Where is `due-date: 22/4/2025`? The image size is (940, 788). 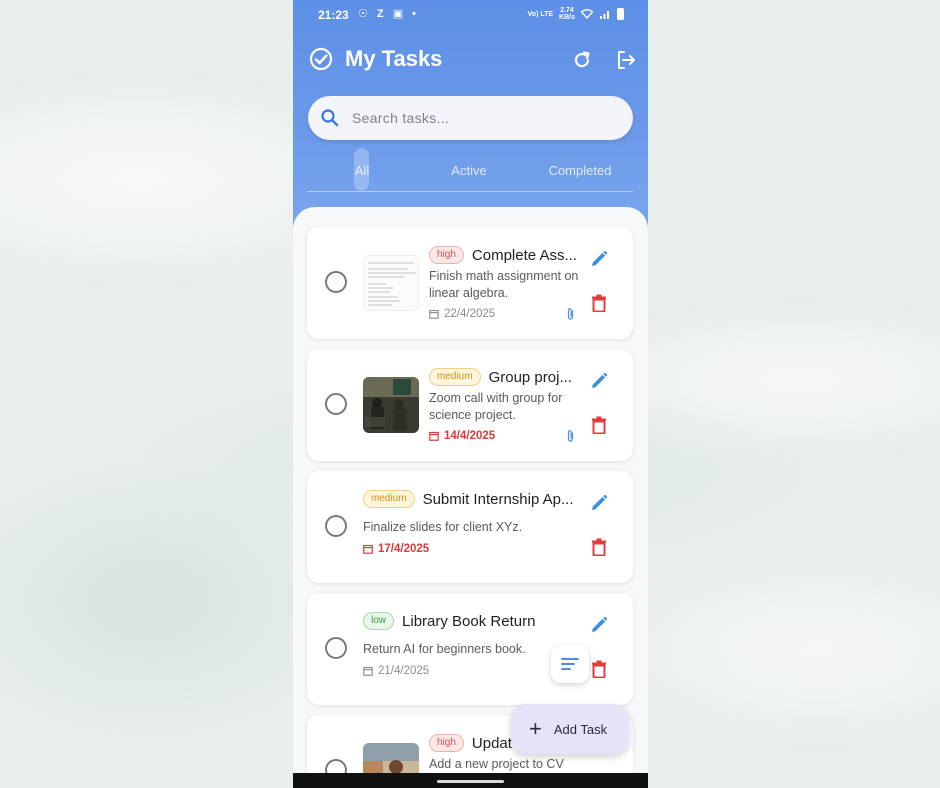
due-date: 22/4/2025 is located at coordinates (462, 314).